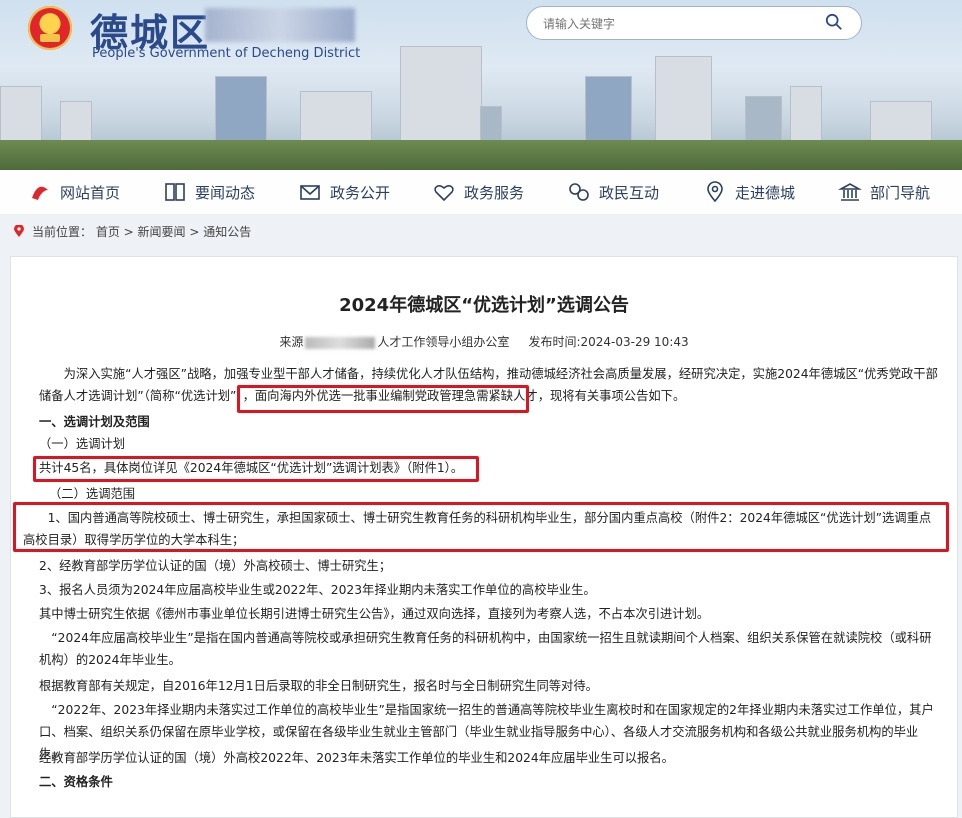 Image resolution: width=962 pixels, height=818 pixels. What do you see at coordinates (175, 192) in the screenshot?
I see `book-icon` at bounding box center [175, 192].